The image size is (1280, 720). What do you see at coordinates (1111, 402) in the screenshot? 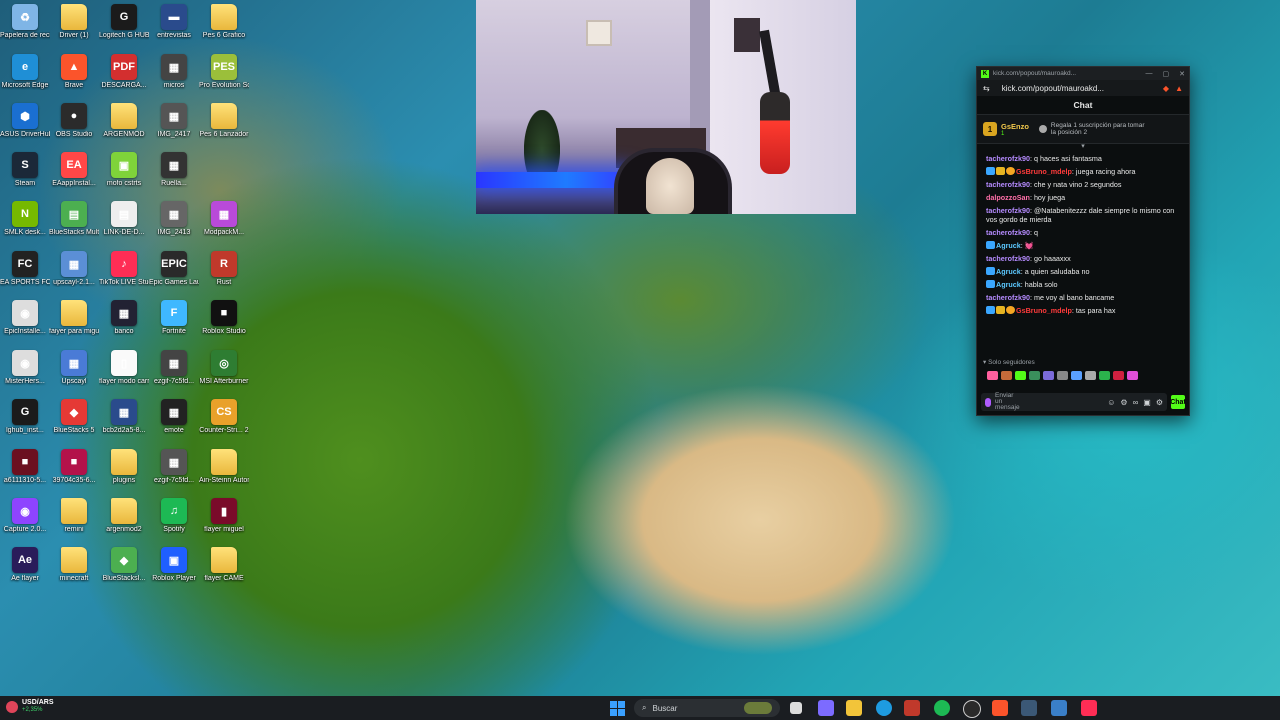
I see `emoji-icon: ☺` at bounding box center [1111, 402].